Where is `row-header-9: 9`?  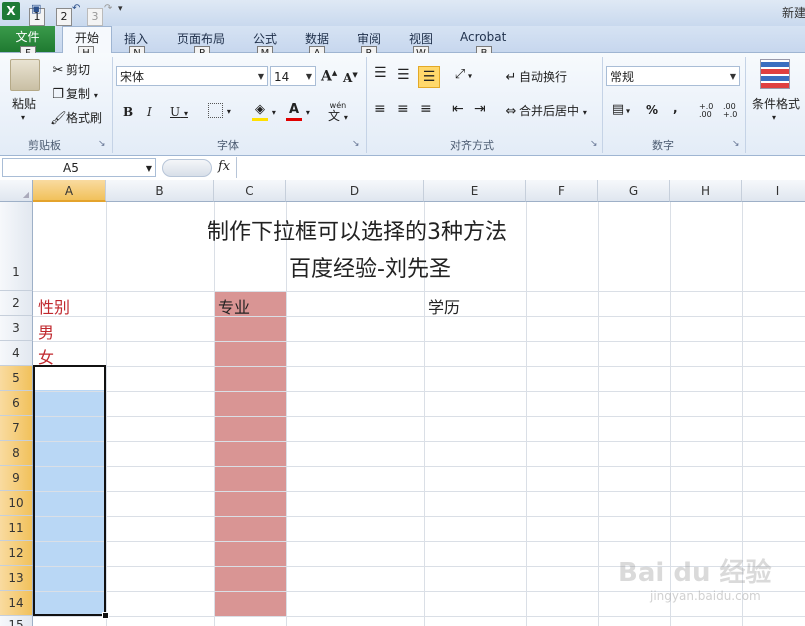
row-header-9: 9 is located at coordinates (16, 478).